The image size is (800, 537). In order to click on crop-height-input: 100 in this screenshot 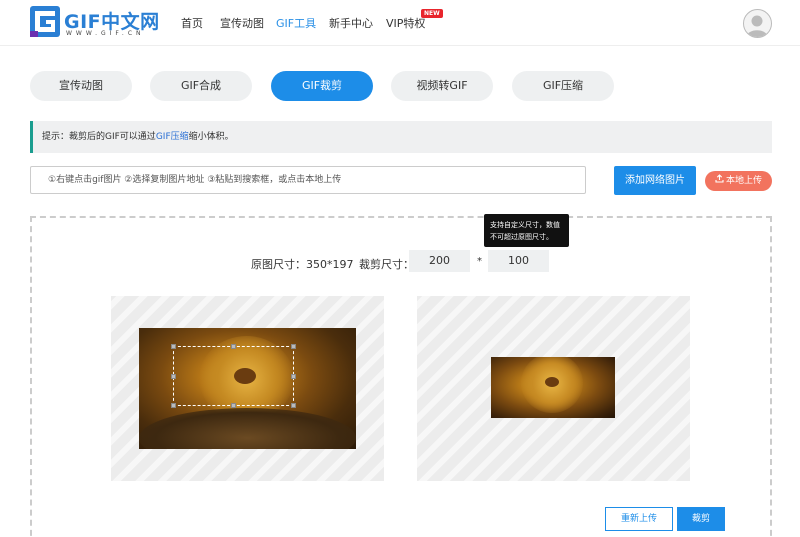, I will do `click(518, 261)`.